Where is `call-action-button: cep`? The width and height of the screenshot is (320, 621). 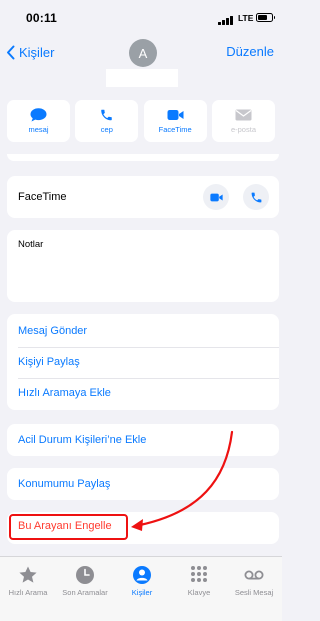 call-action-button: cep is located at coordinates (107, 121).